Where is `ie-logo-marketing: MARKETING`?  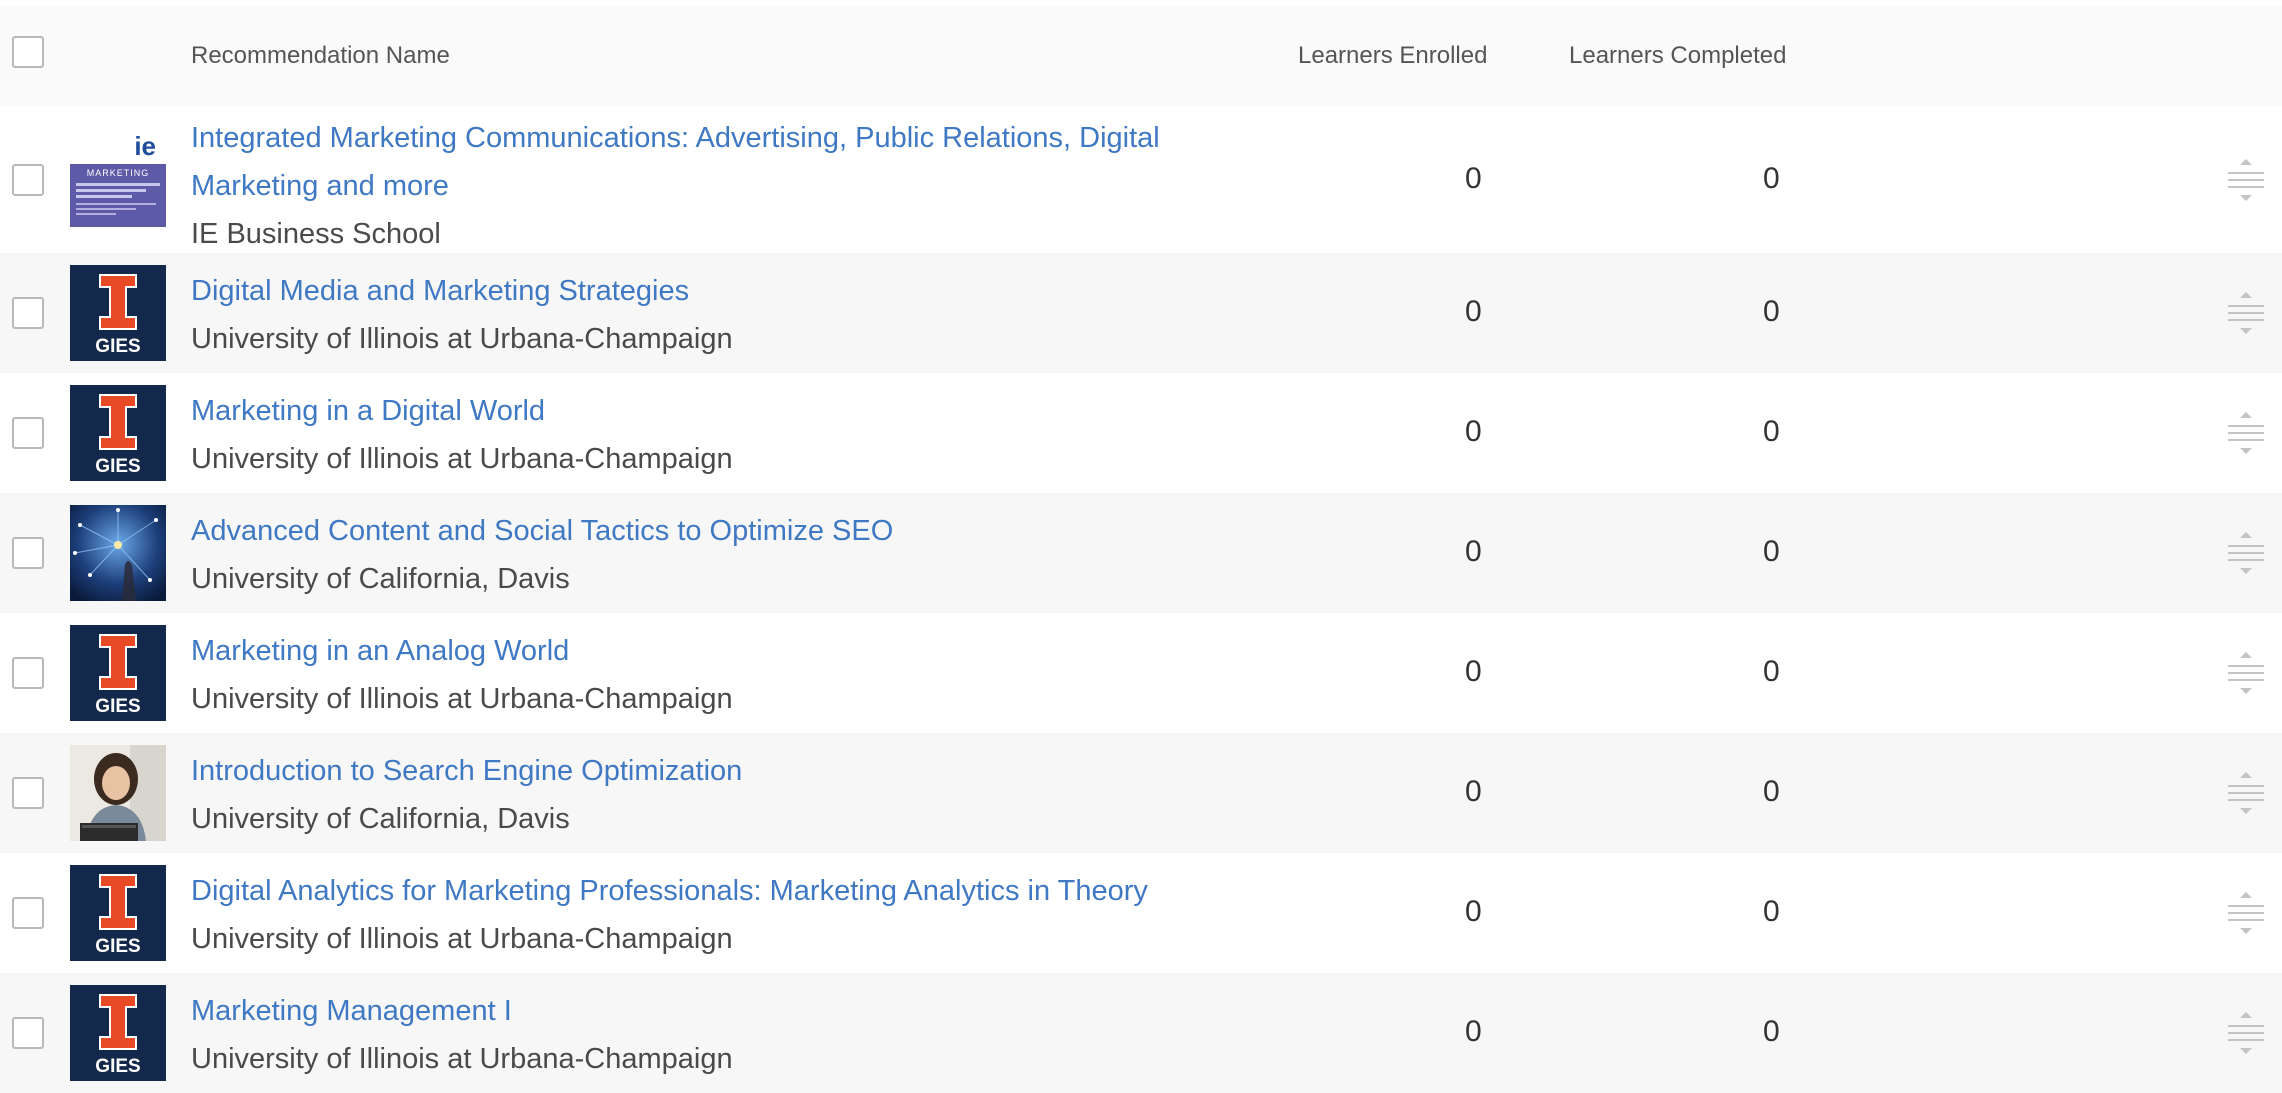 ie-logo-marketing: MARKETING is located at coordinates (118, 173).